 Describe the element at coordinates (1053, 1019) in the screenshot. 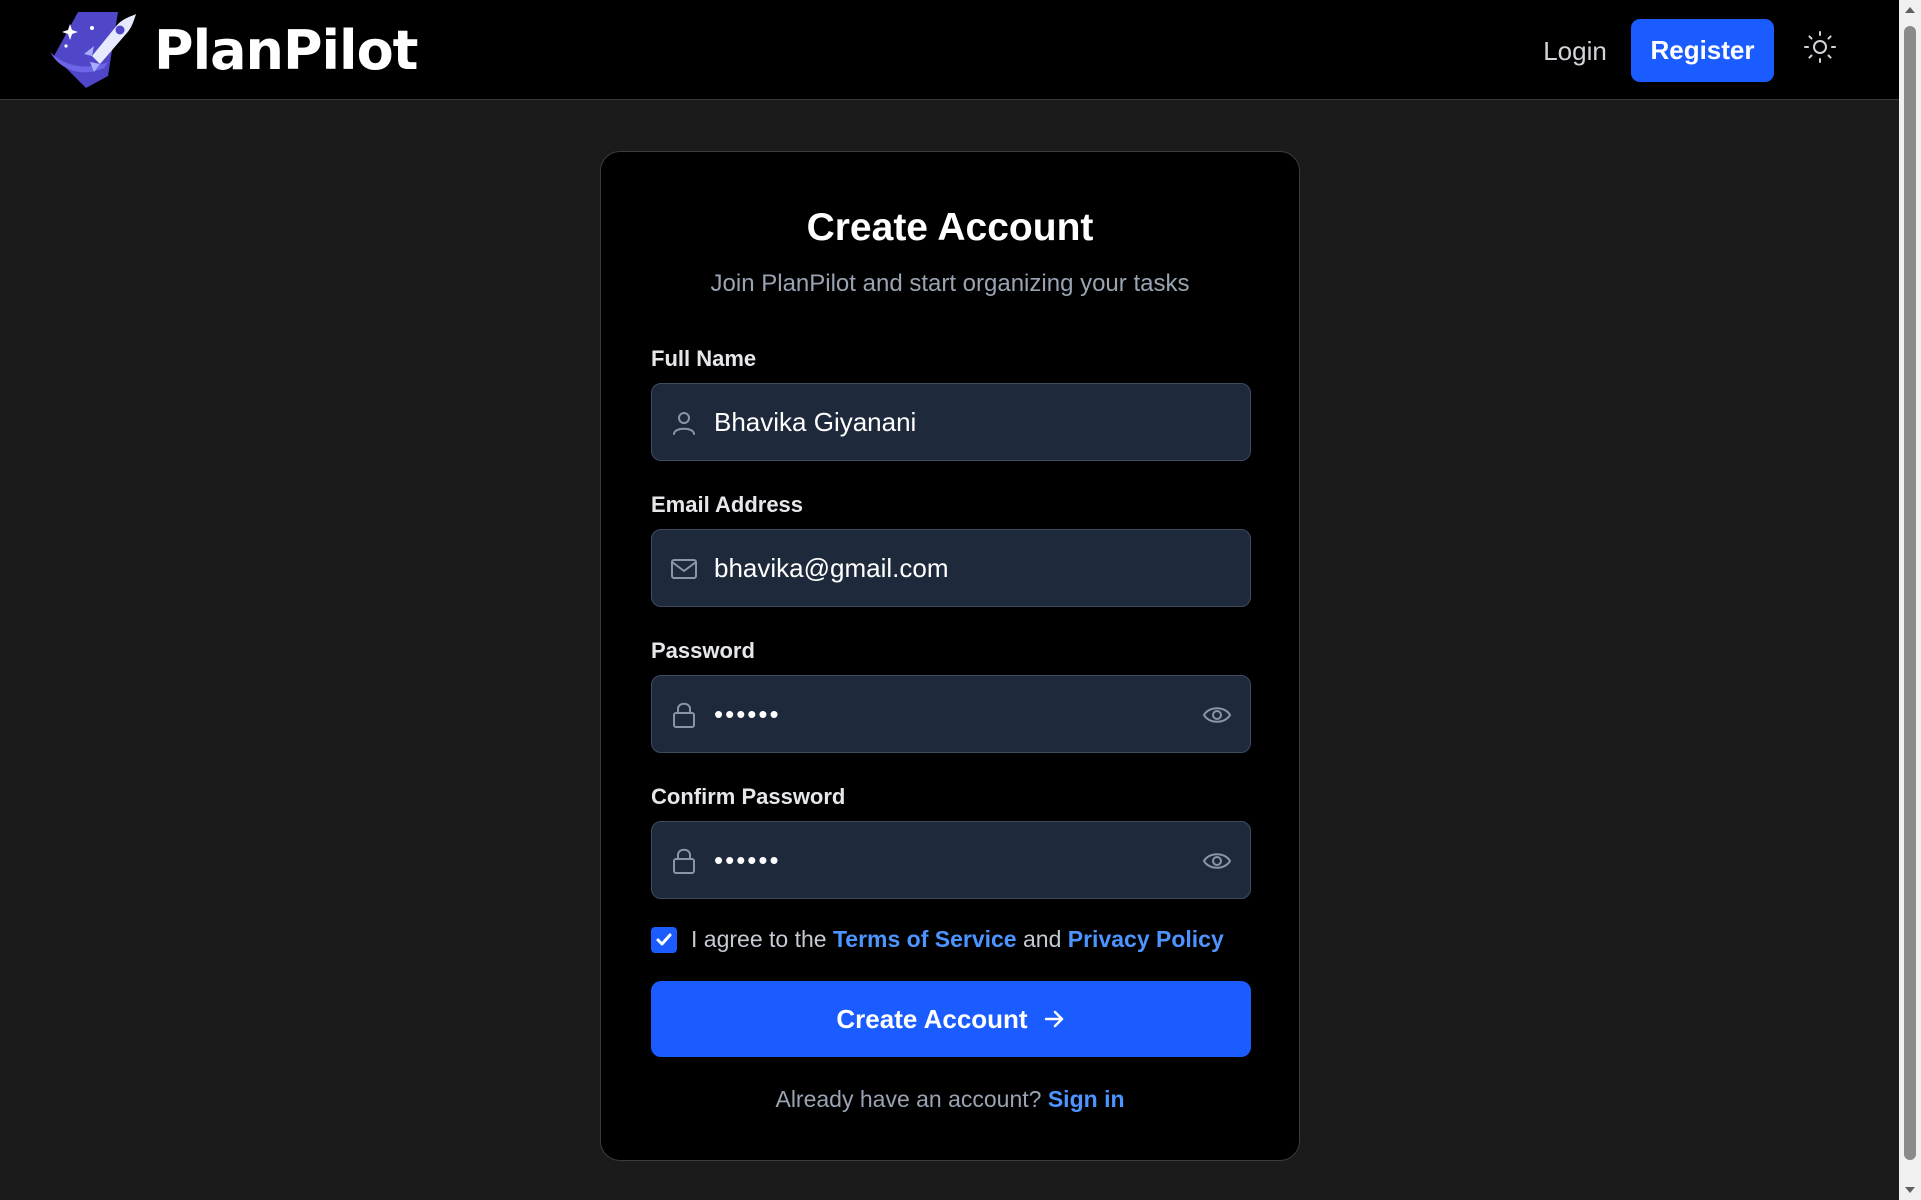

I see `arrow-right-icon` at that location.